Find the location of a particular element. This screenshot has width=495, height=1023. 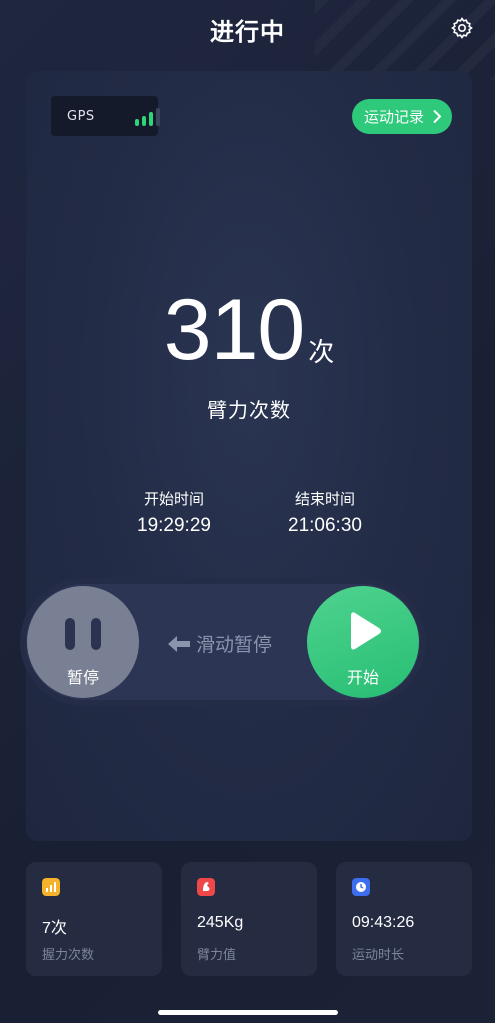

stat-value: 245Kg is located at coordinates (220, 922).